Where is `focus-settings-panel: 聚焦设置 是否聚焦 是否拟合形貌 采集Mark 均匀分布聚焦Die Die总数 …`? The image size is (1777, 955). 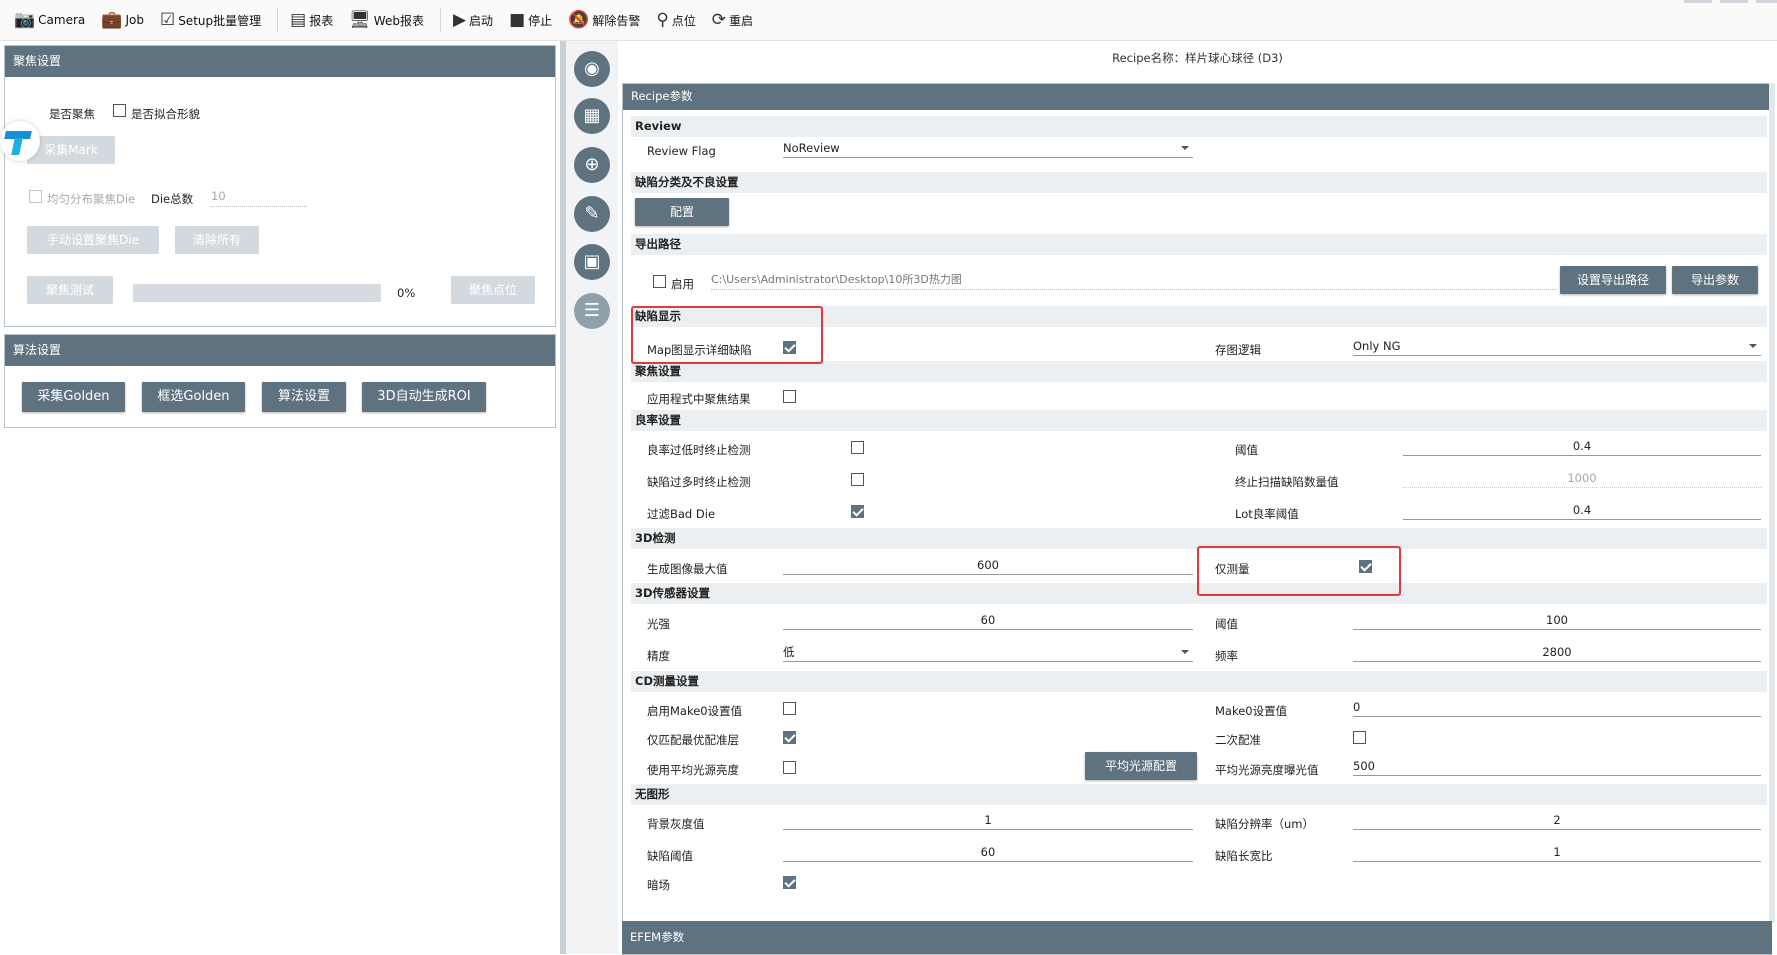 focus-settings-panel: 聚焦设置 是否聚焦 是否拟合形貌 采集Mark 均匀分布聚焦Die Die总数 … is located at coordinates (280, 186).